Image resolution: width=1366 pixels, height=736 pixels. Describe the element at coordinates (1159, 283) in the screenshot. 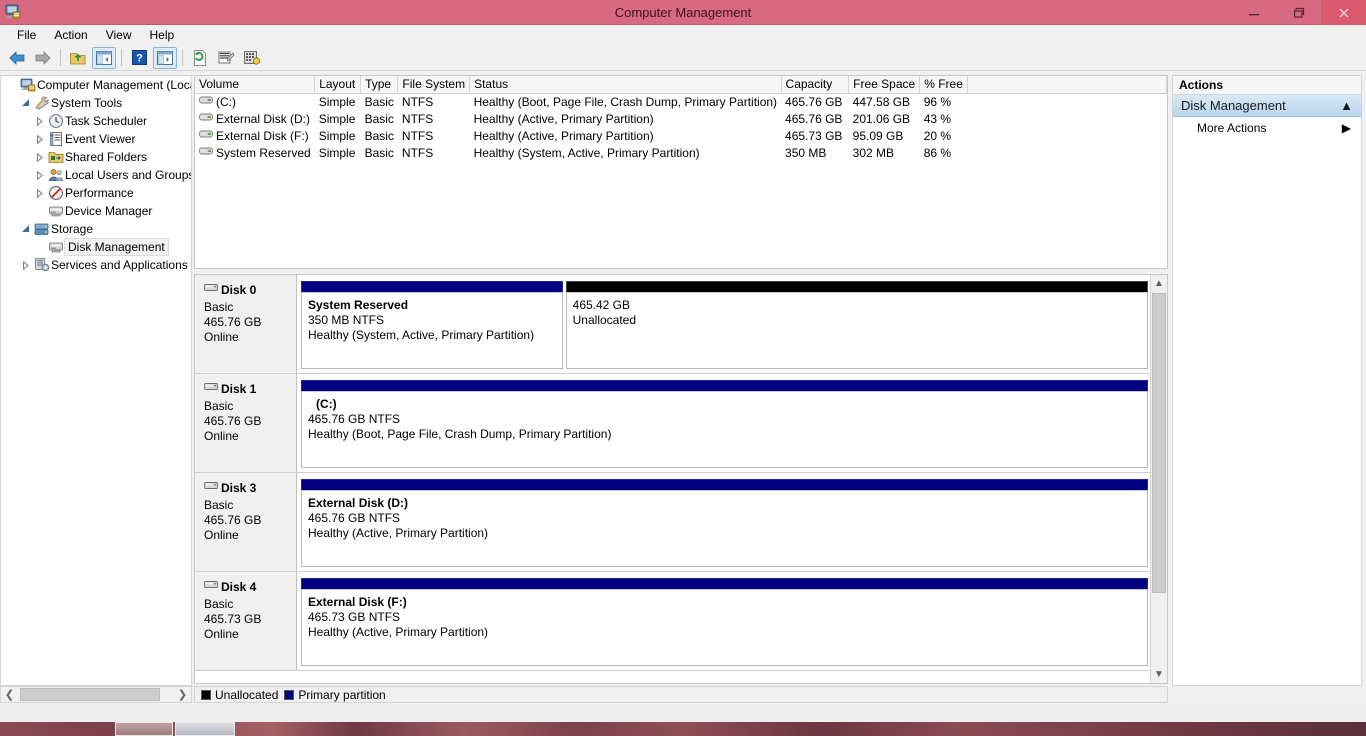

I see `scroll-up-icon: ▲` at that location.